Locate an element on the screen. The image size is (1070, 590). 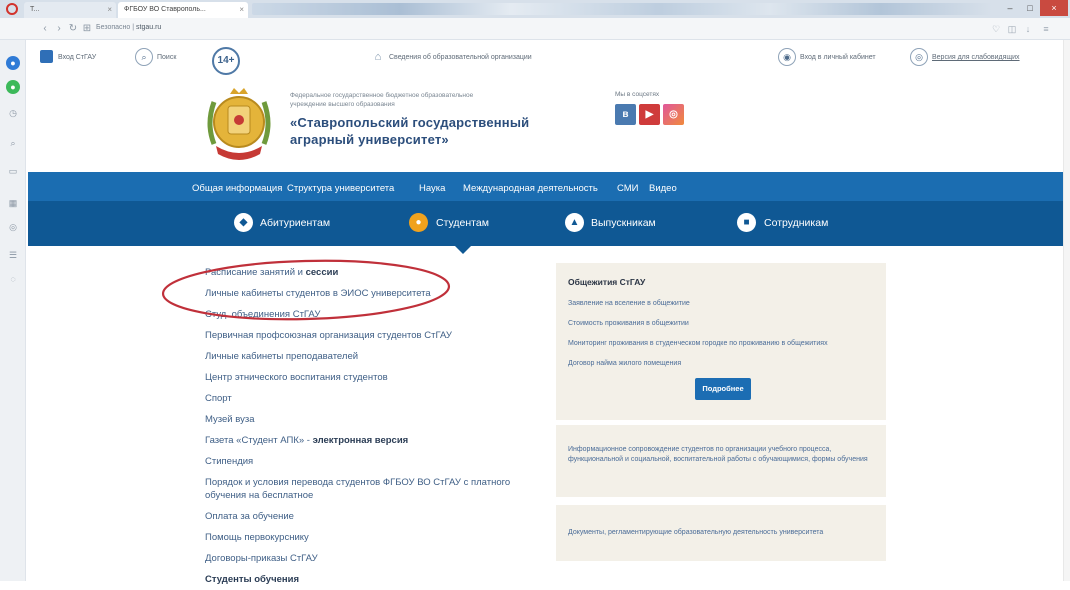
list-item: Оплата за обучение is located at coordinates (377, 516).